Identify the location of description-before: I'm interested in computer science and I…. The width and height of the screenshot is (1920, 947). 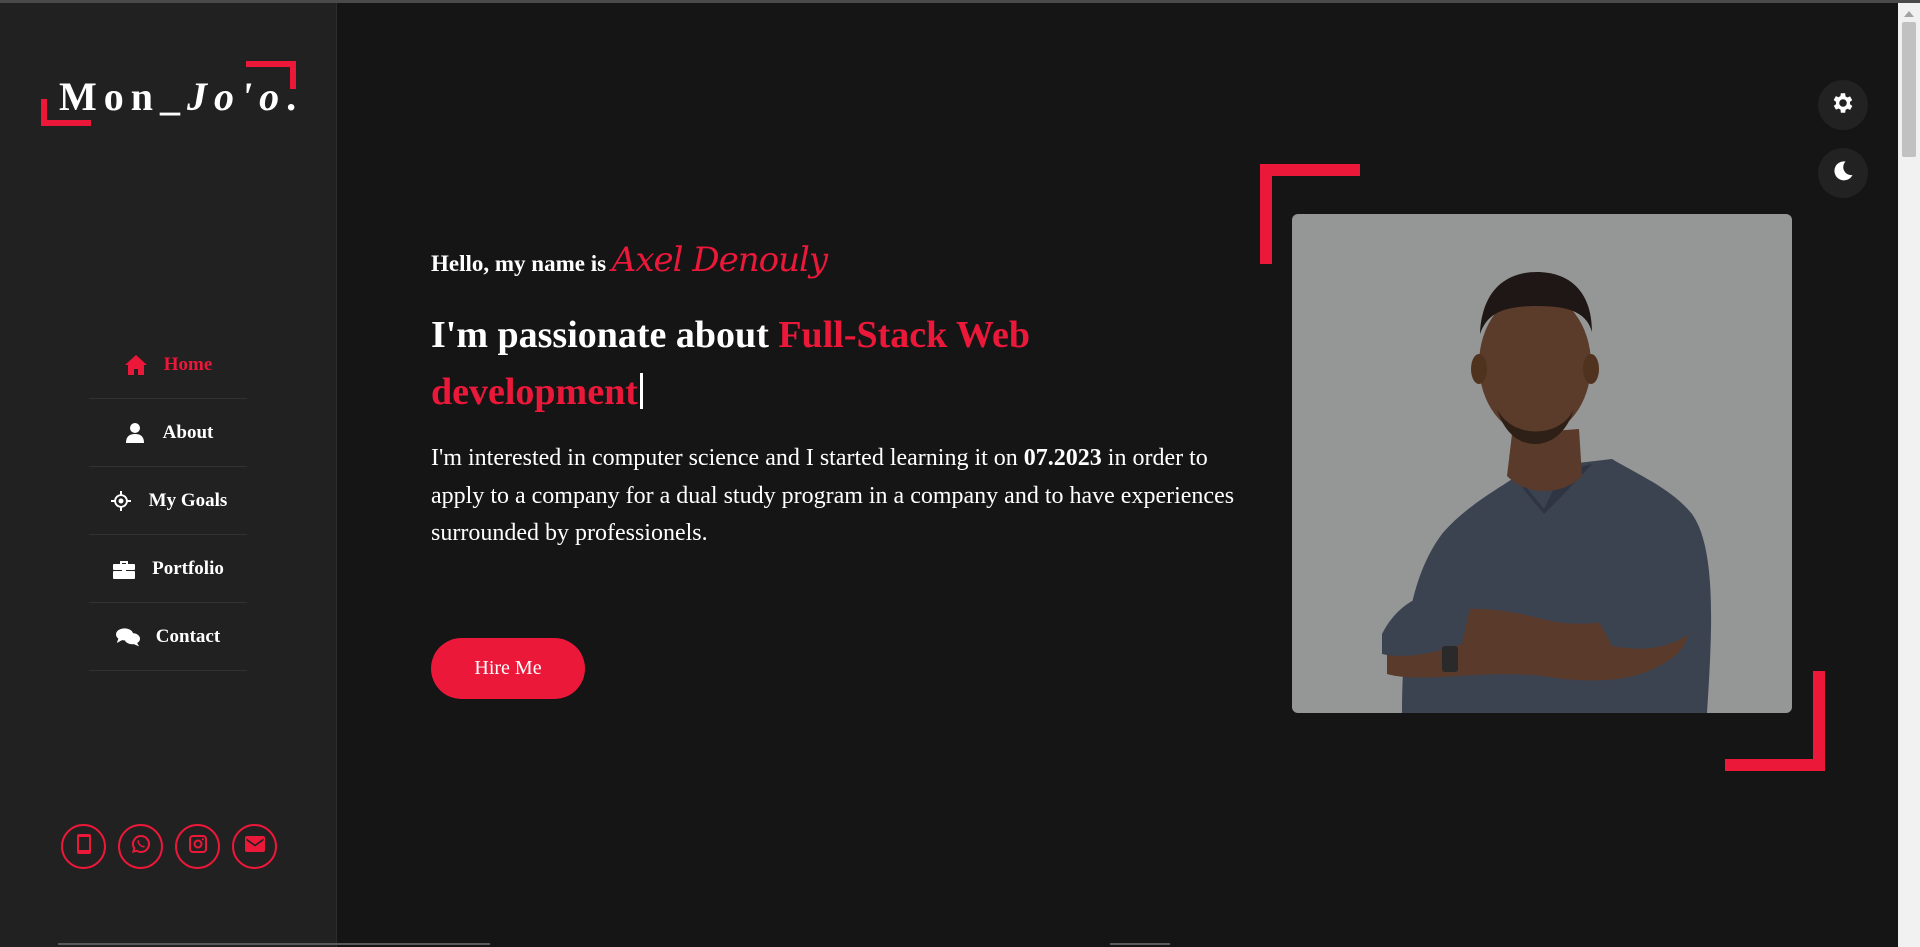
(727, 458).